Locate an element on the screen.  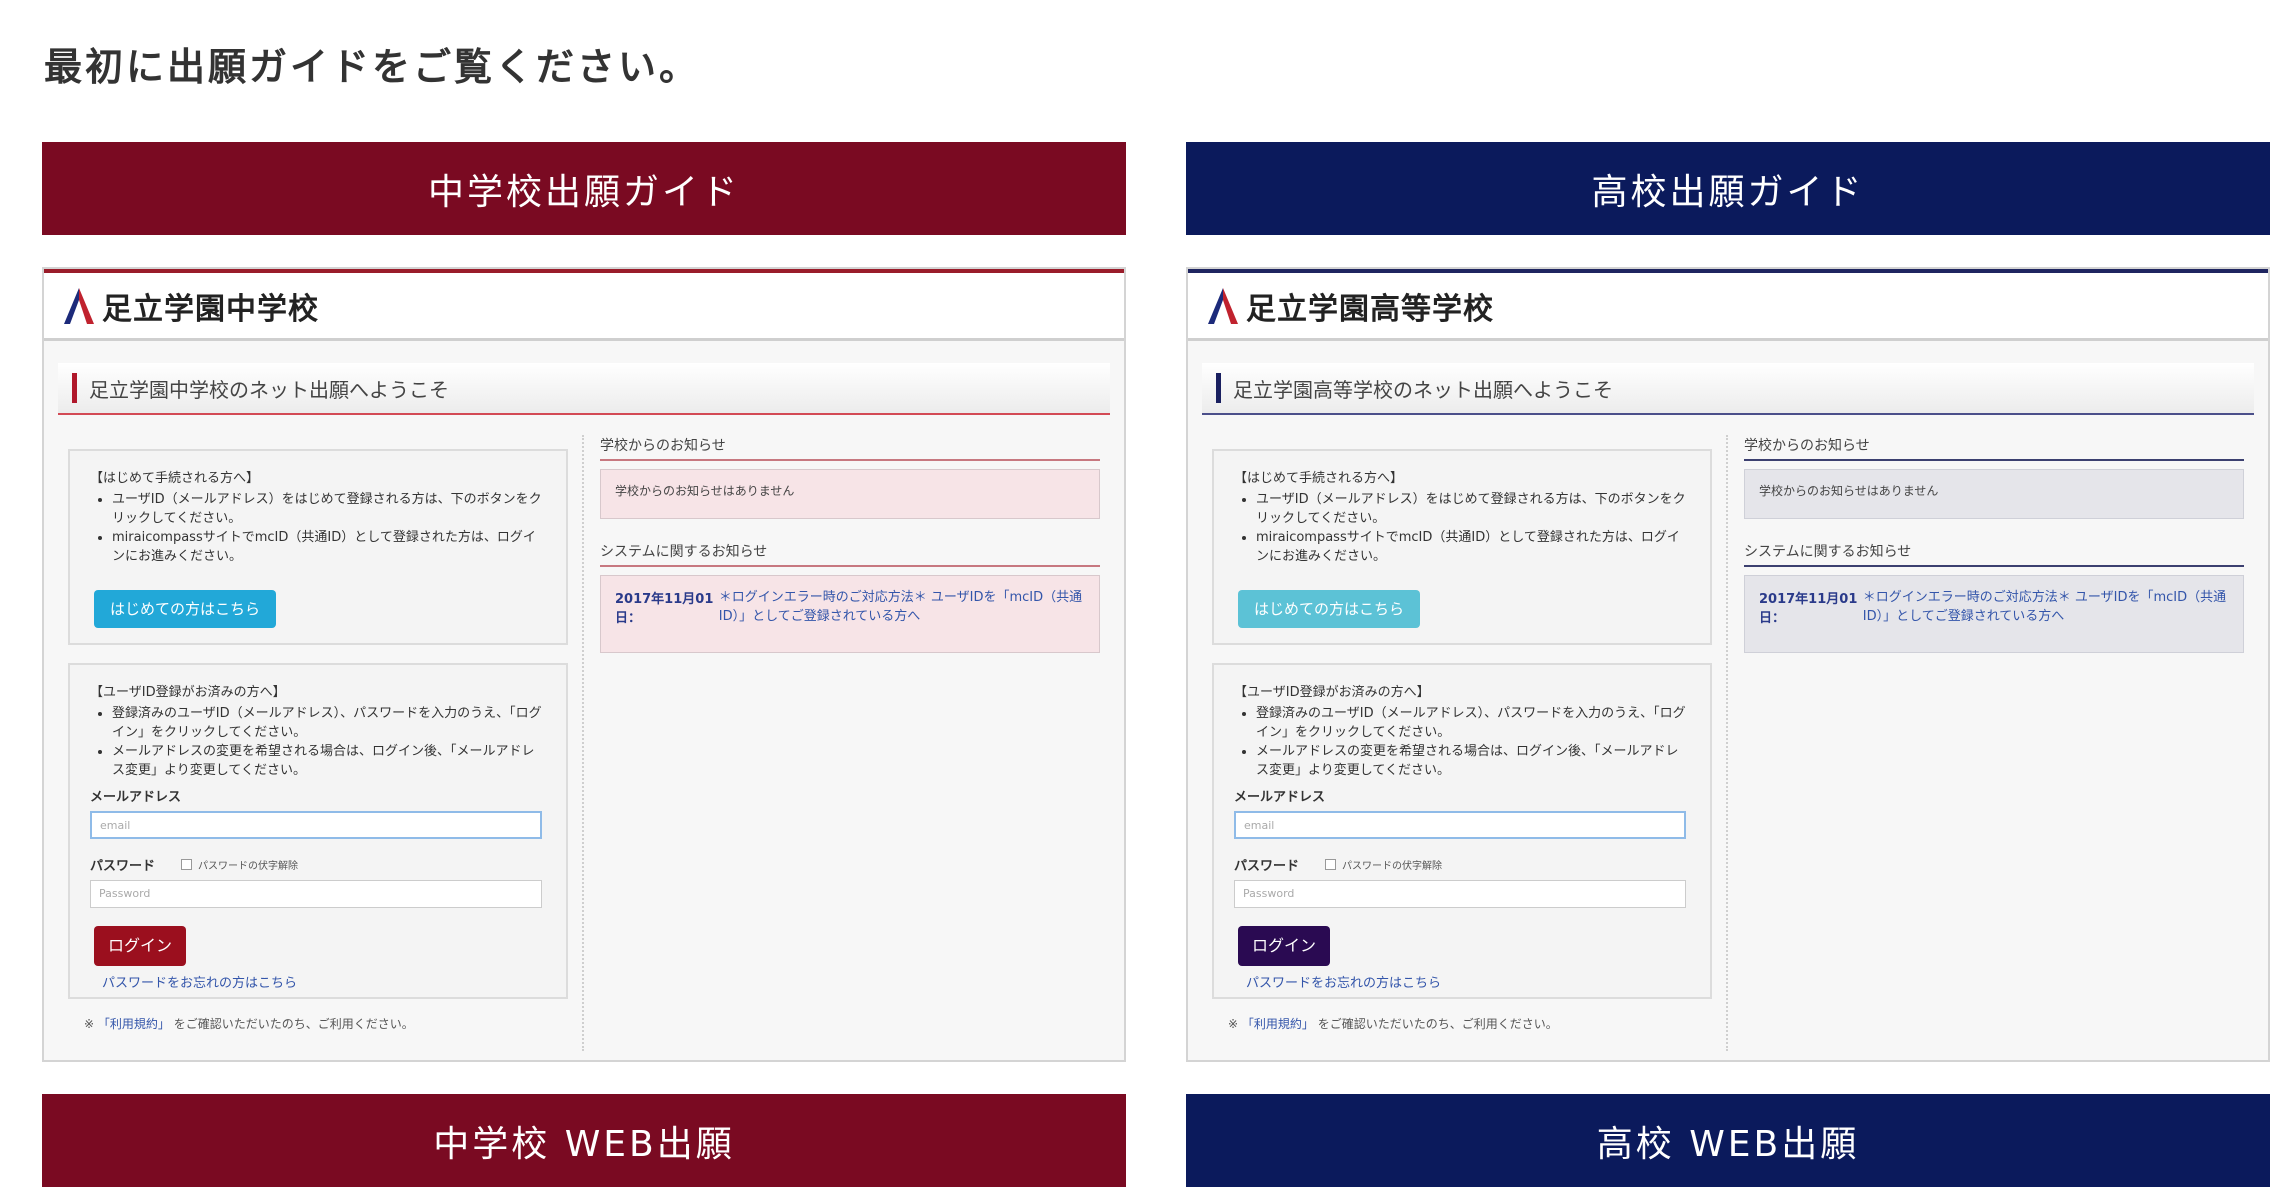
junior-high-web-apply-button: 中学校 WEB出願 is located at coordinates (584, 1140).